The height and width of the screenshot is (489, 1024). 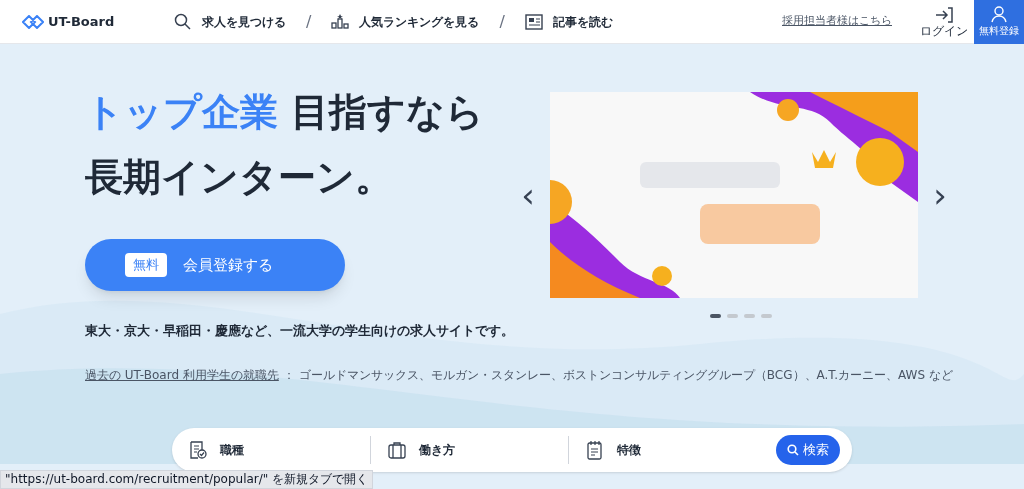 I want to click on logo-icon, so click(x=33, y=21).